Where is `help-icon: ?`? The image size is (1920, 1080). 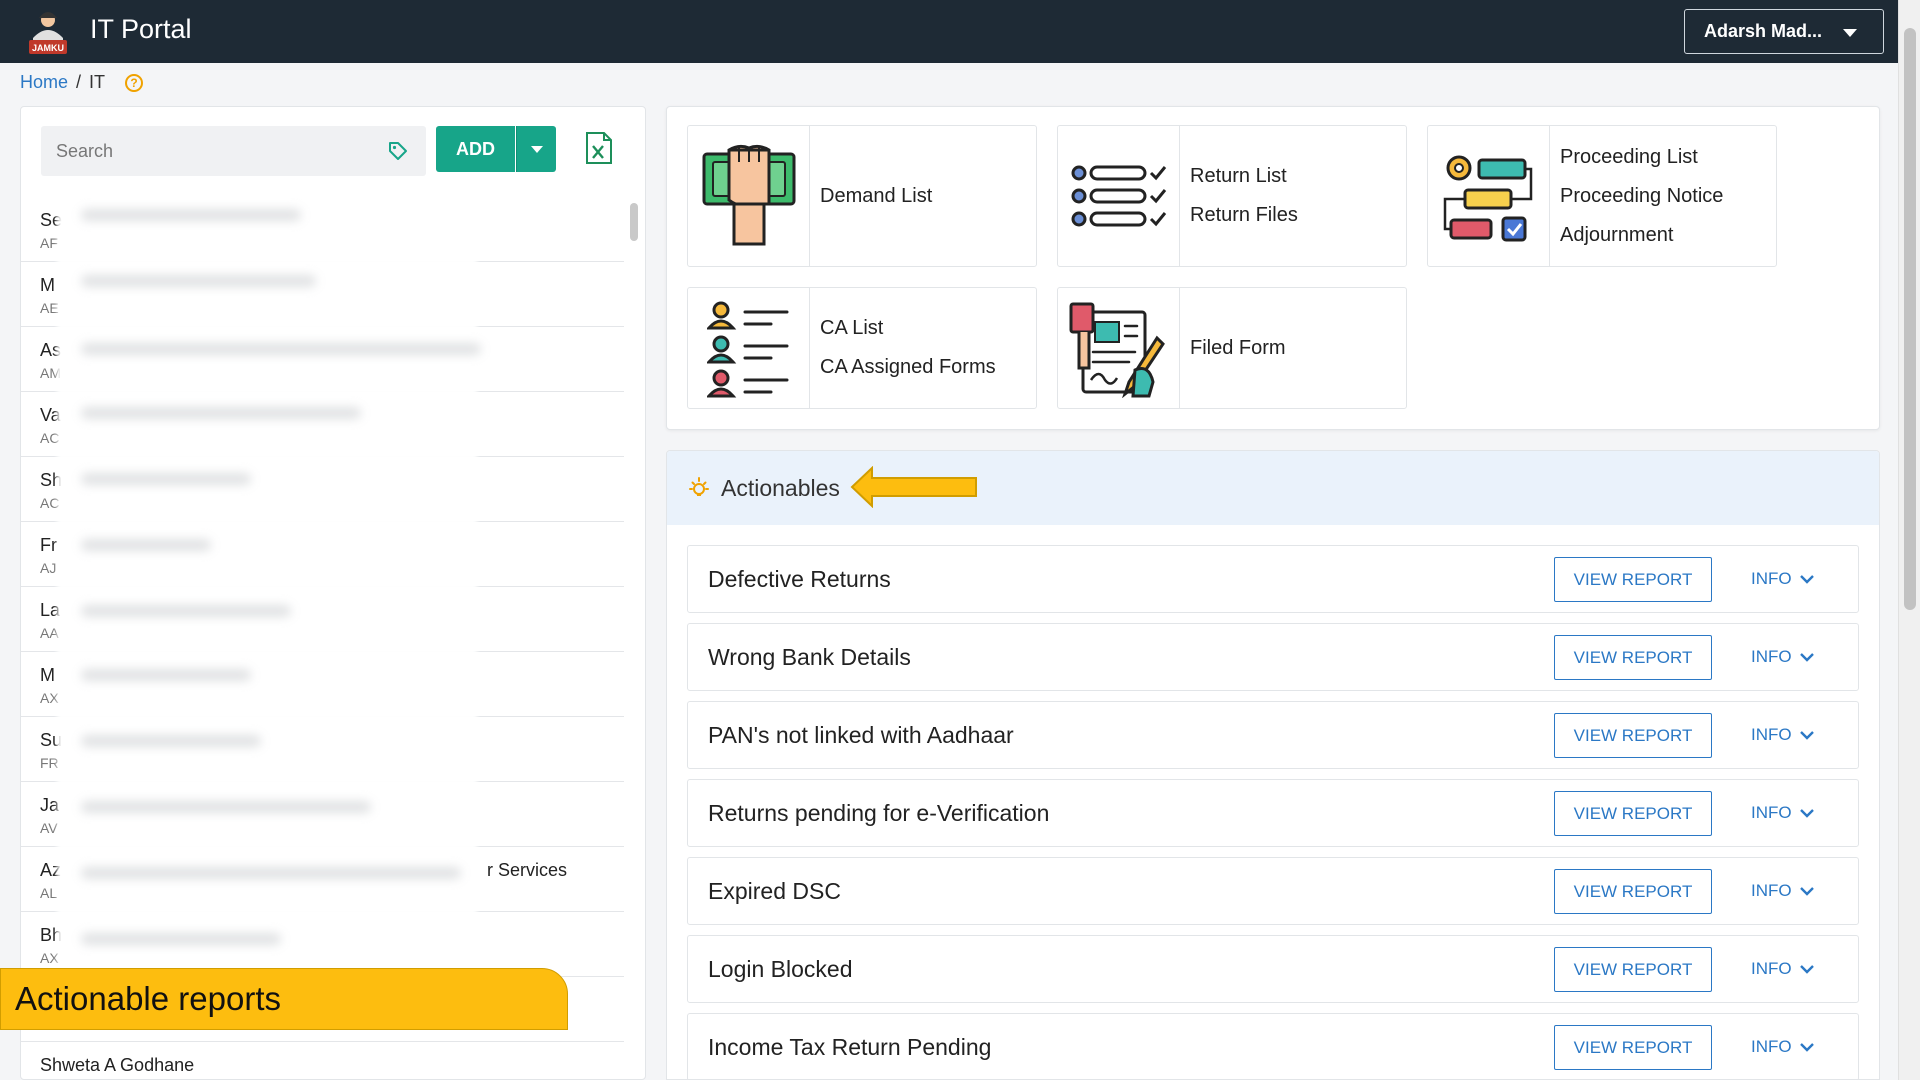
help-icon: ? is located at coordinates (134, 82).